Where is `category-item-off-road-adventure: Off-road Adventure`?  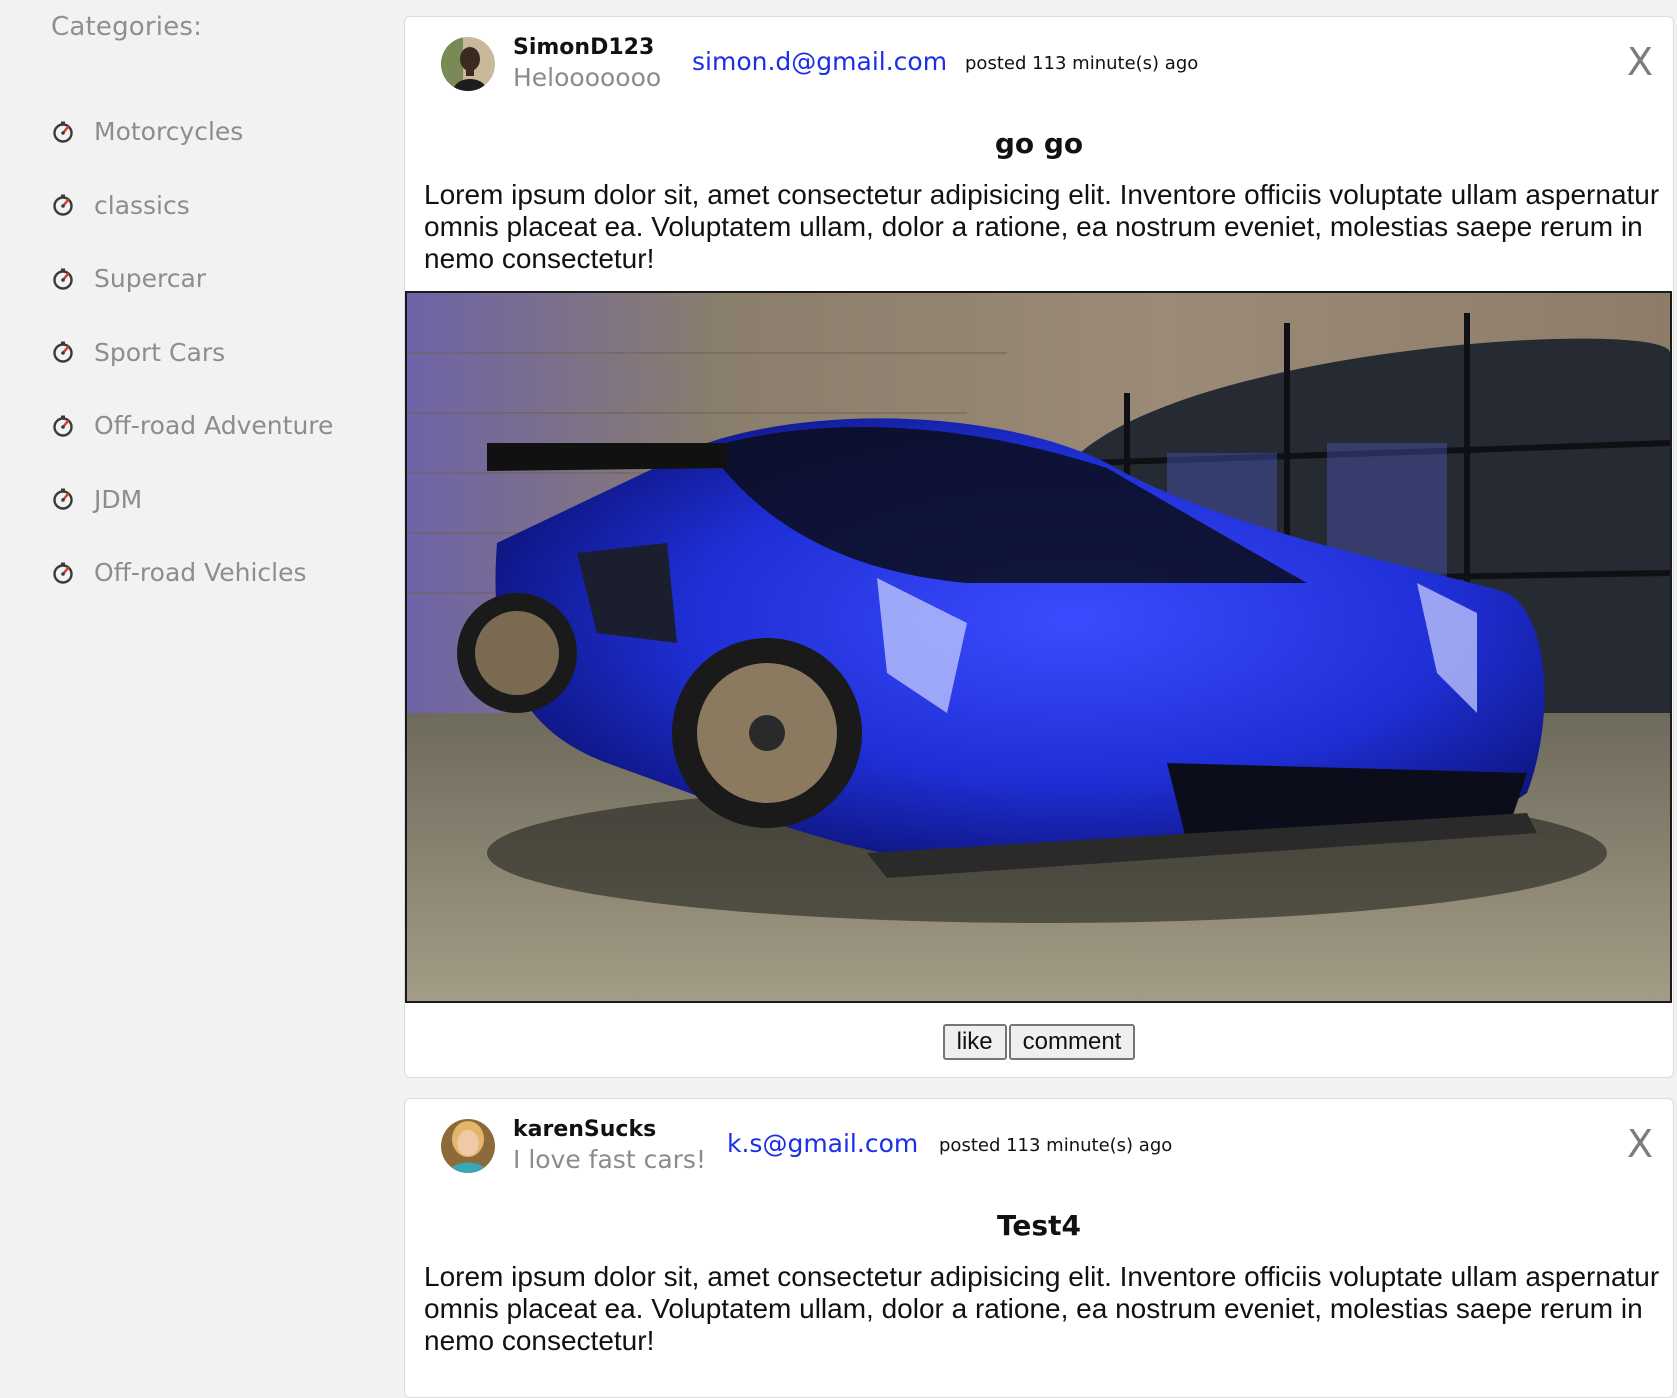
category-item-off-road-adventure: Off-road Adventure is located at coordinates (192, 426).